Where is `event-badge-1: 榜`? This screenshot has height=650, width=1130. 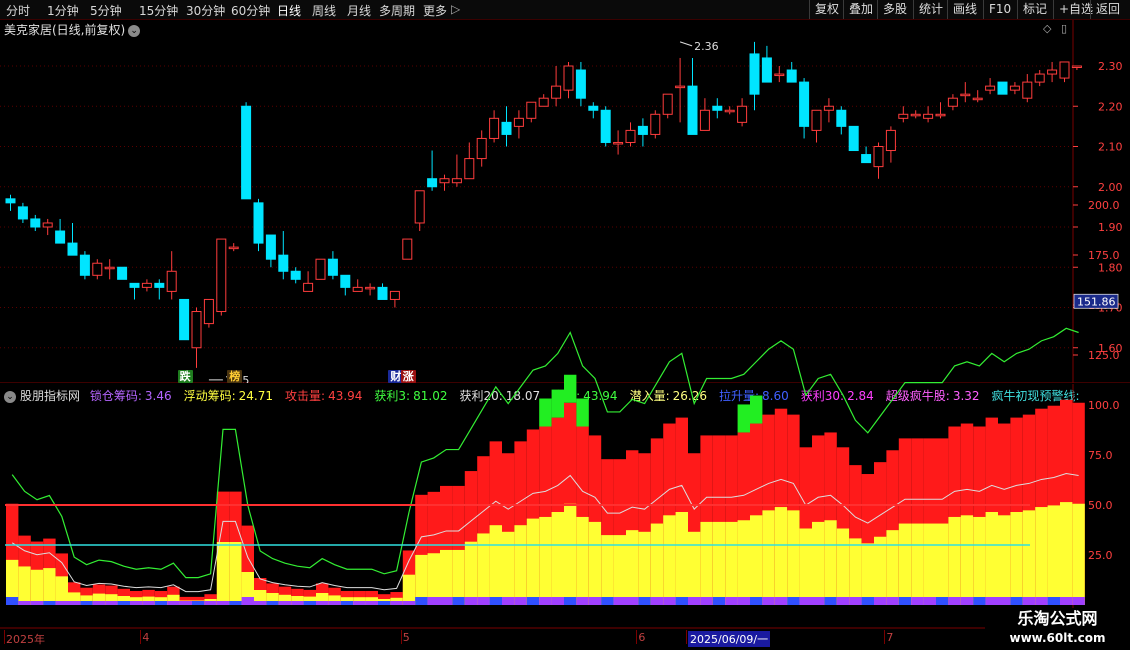
event-badge-1: 榜 is located at coordinates (235, 376).